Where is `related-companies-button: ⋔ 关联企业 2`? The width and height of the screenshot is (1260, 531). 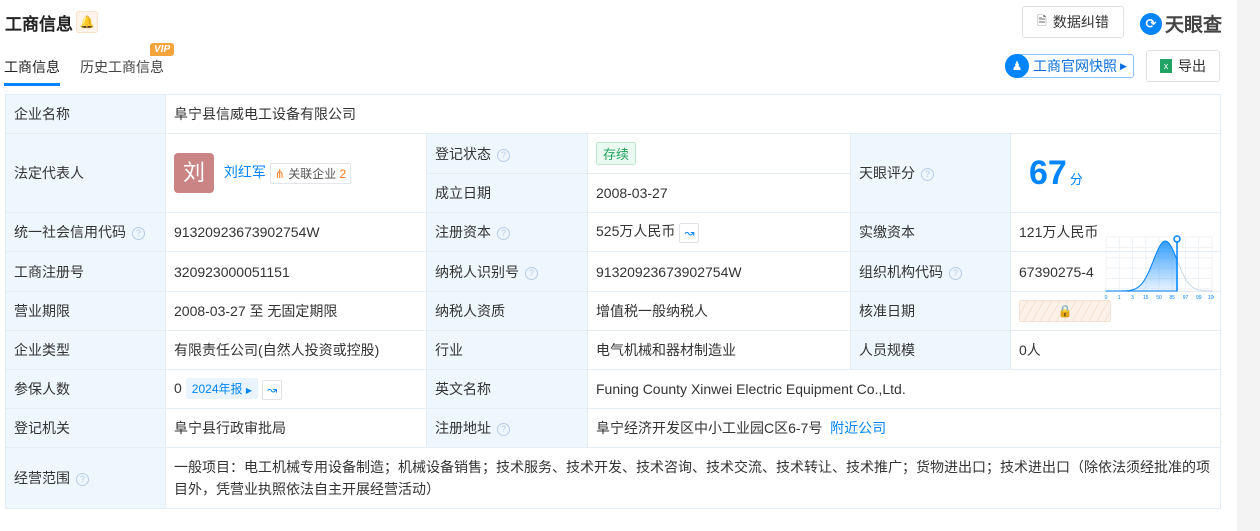 related-companies-button: ⋔ 关联企业 2 is located at coordinates (310, 173).